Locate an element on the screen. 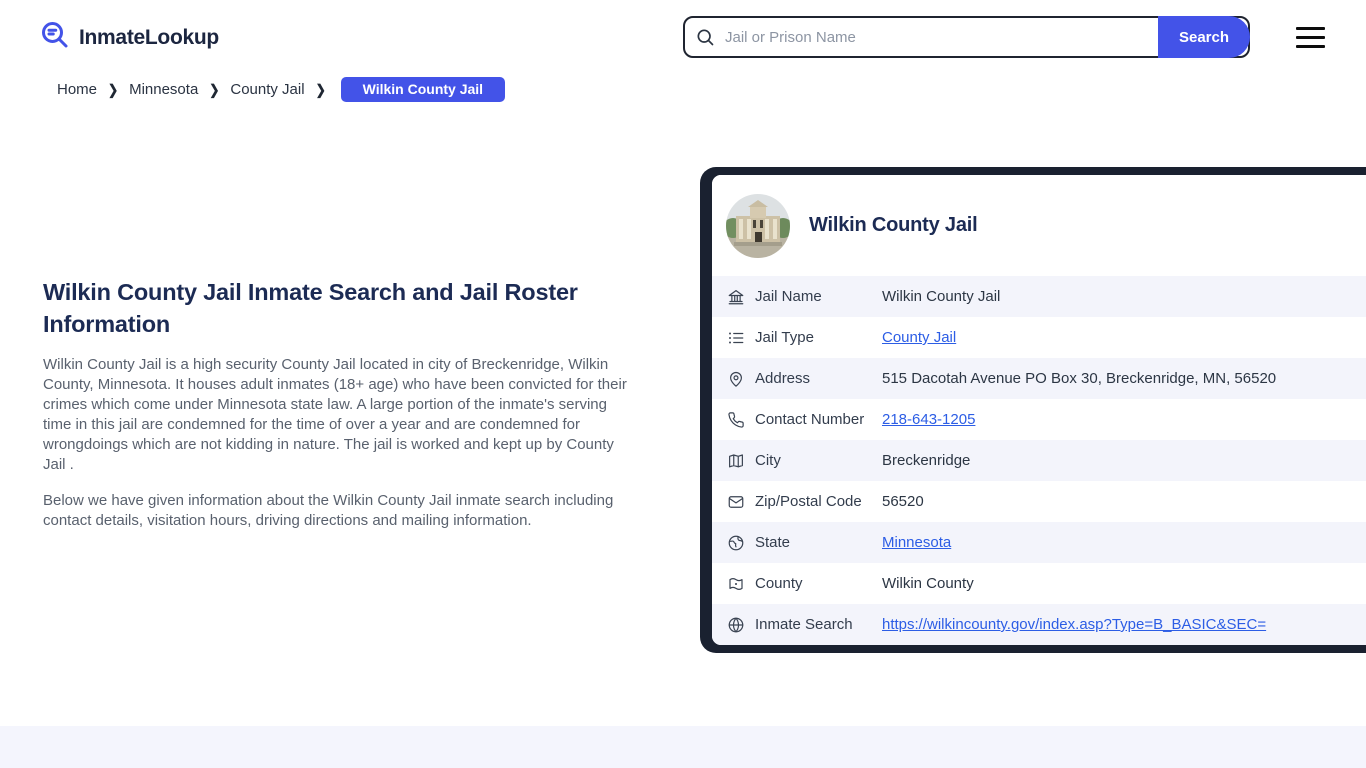 Image resolution: width=1366 pixels, height=768 pixels. row-value: Wilkin County is located at coordinates (928, 583).